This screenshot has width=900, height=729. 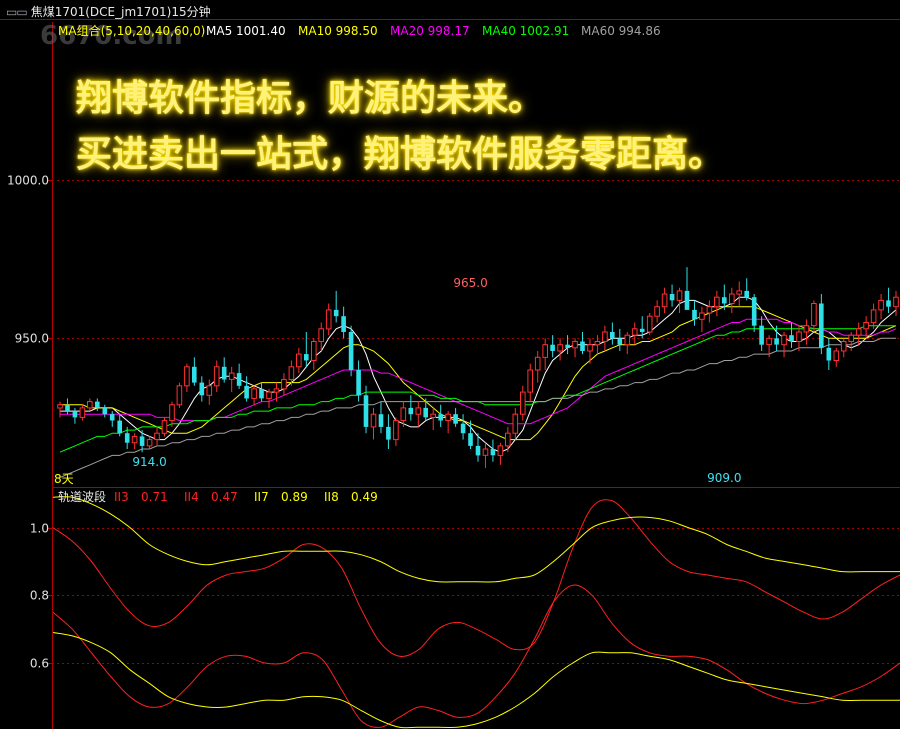 What do you see at coordinates (364, 497) in the screenshot?
I see `legend-ii8-value: 0.49` at bounding box center [364, 497].